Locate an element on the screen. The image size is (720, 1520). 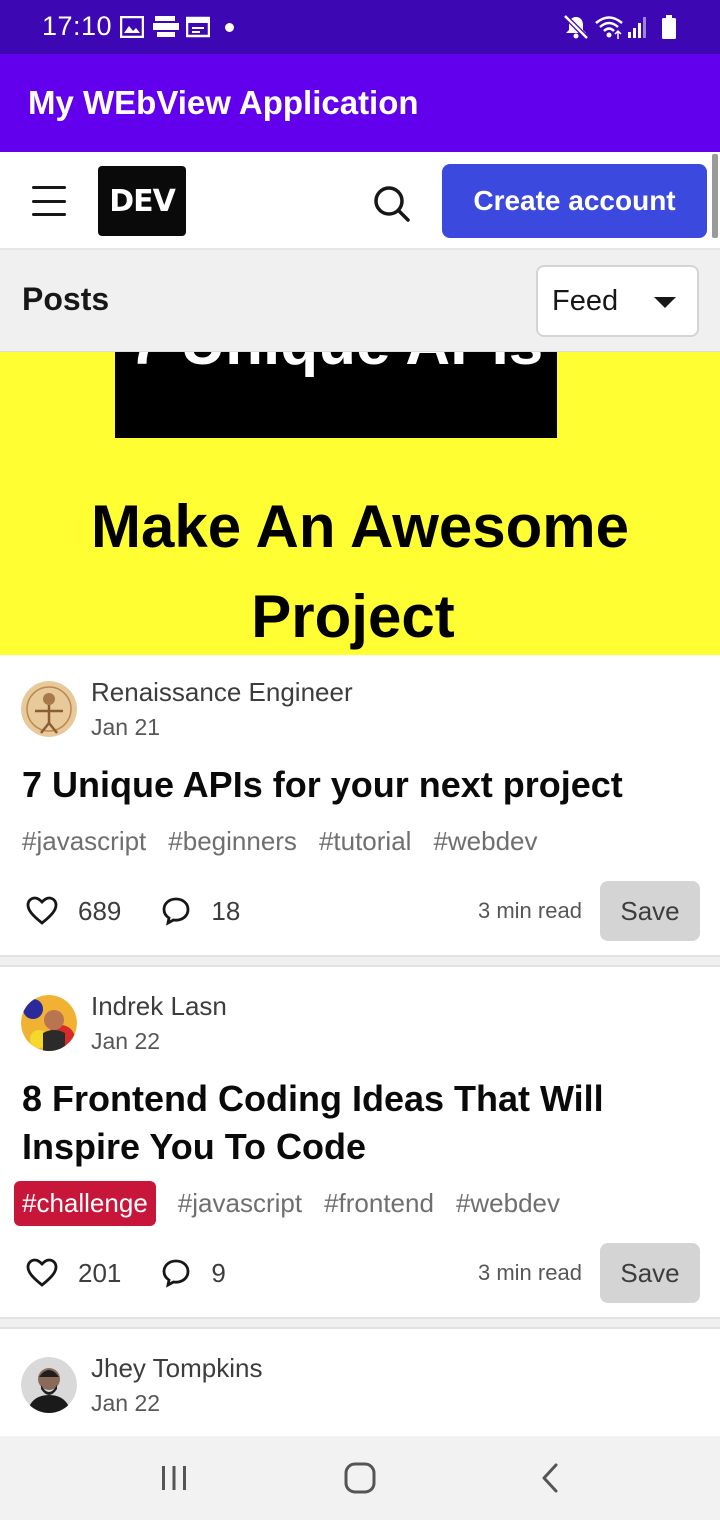
system-nav-bar is located at coordinates (360, 1478).